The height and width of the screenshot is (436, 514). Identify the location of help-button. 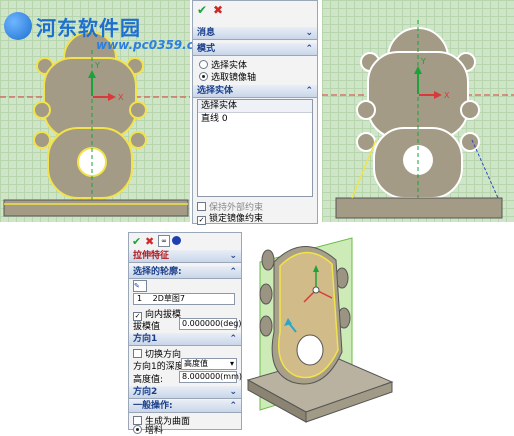
(176, 240).